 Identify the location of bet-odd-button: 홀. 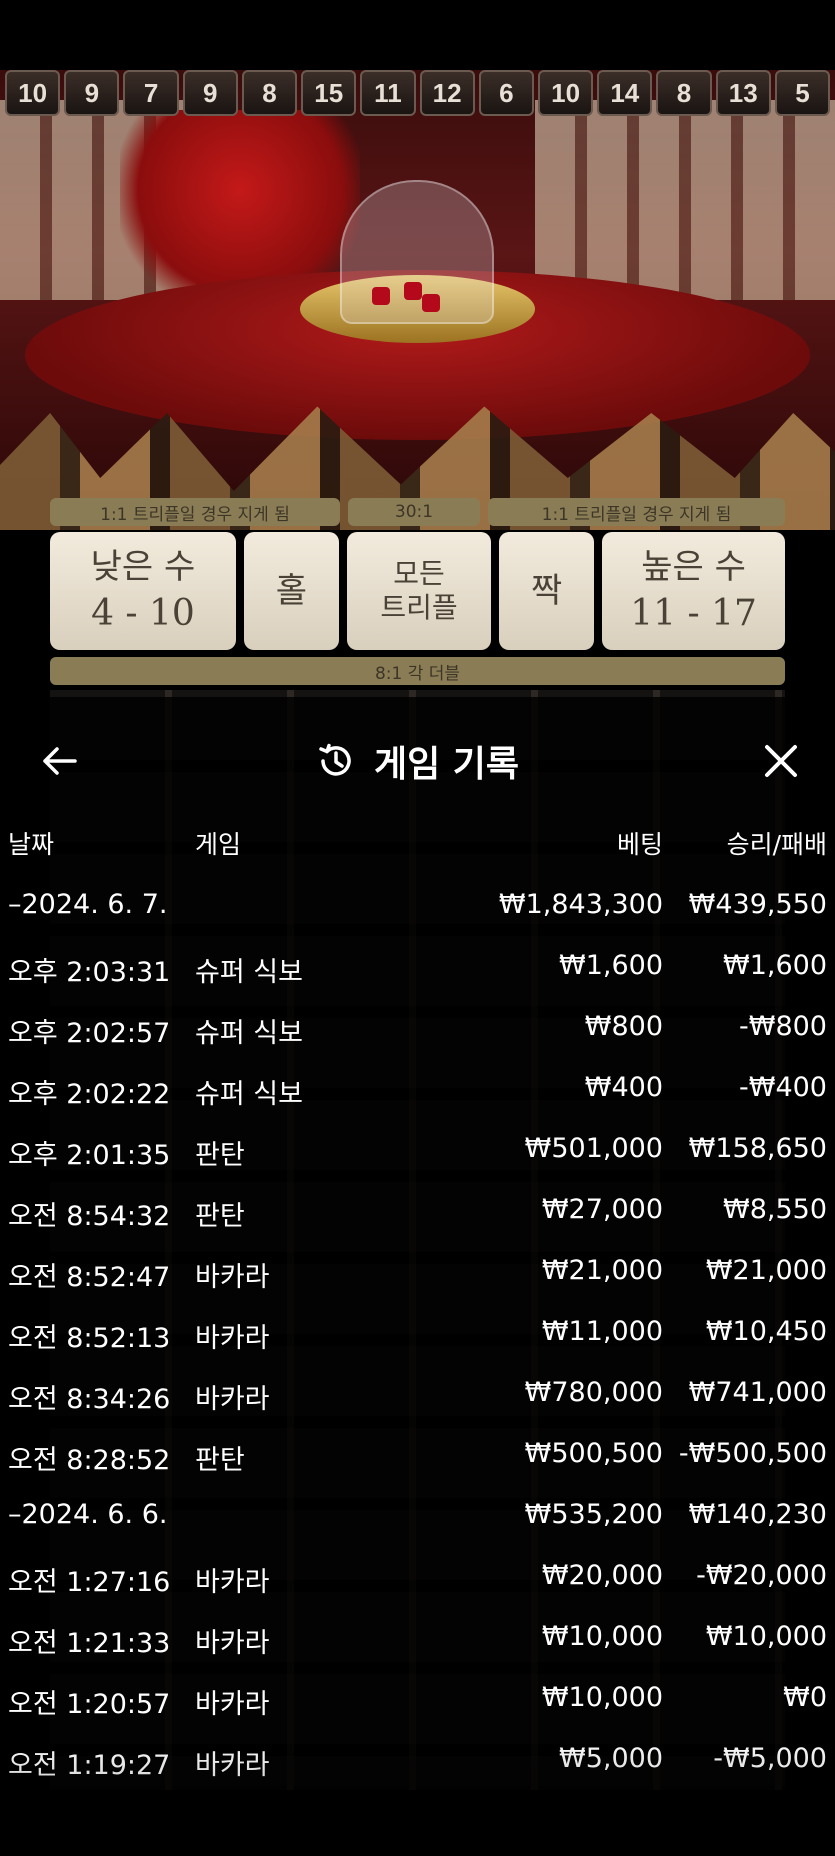
(291, 591).